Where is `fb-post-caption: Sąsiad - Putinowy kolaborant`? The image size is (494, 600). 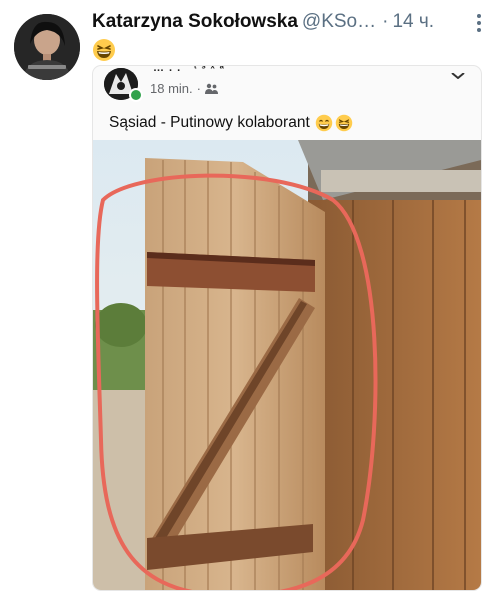 fb-post-caption: Sąsiad - Putinowy kolaborant is located at coordinates (209, 122).